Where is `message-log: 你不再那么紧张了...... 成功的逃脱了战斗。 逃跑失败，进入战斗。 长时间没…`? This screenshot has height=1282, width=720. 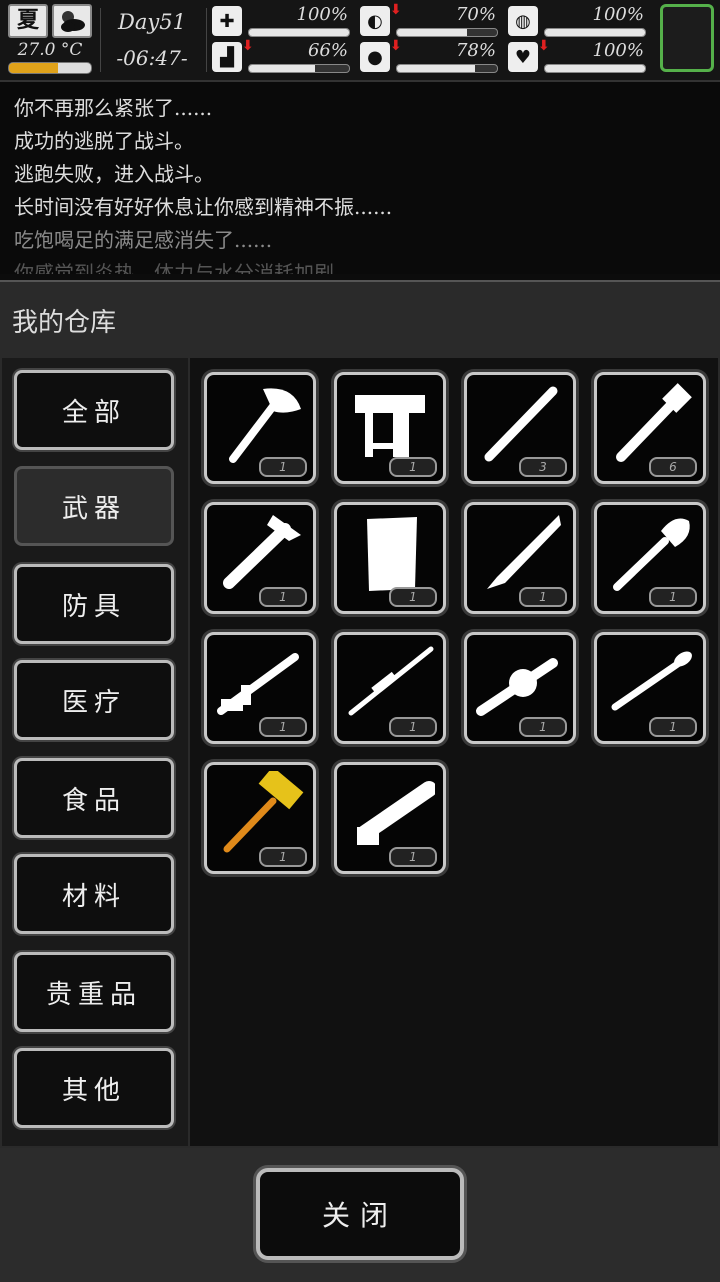 message-log: 你不再那么紧张了...... 成功的逃脱了战斗。 逃跑失败，进入战斗。 长时间没… is located at coordinates (360, 178).